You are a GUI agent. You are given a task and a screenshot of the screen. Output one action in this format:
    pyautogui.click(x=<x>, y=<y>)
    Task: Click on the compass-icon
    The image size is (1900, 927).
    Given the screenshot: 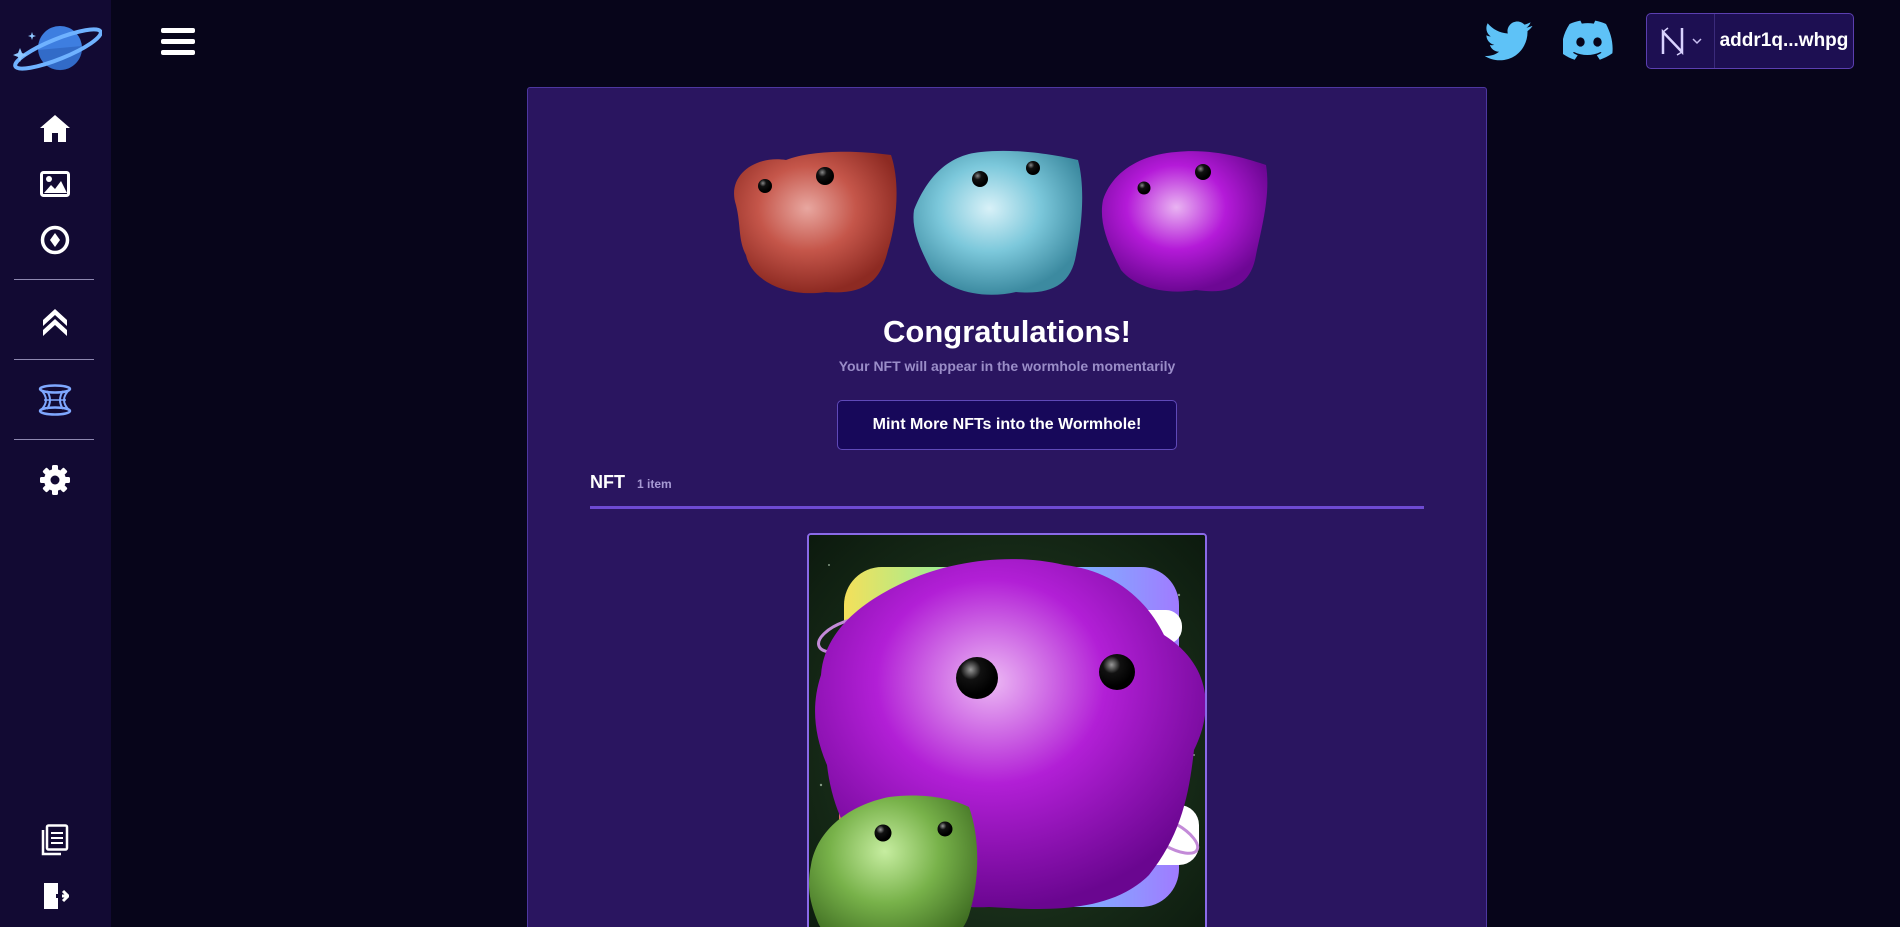 What is the action you would take?
    pyautogui.click(x=55, y=240)
    